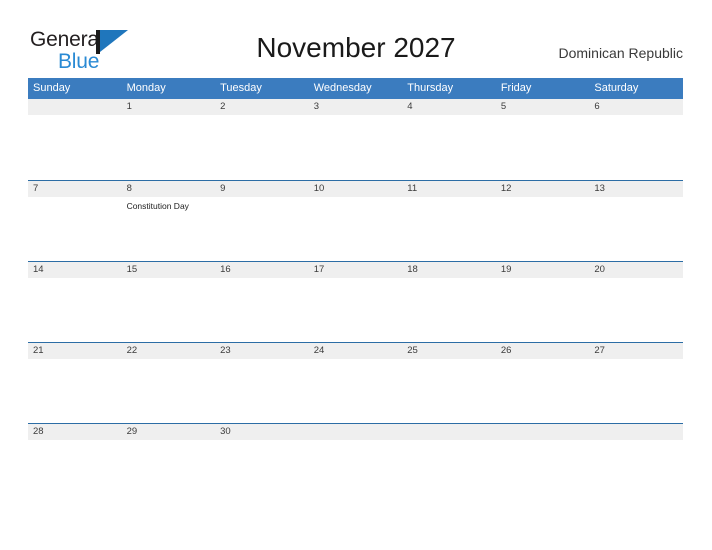  Describe the element at coordinates (168, 139) in the screenshot. I see `calendar-day-cell: 1` at that location.